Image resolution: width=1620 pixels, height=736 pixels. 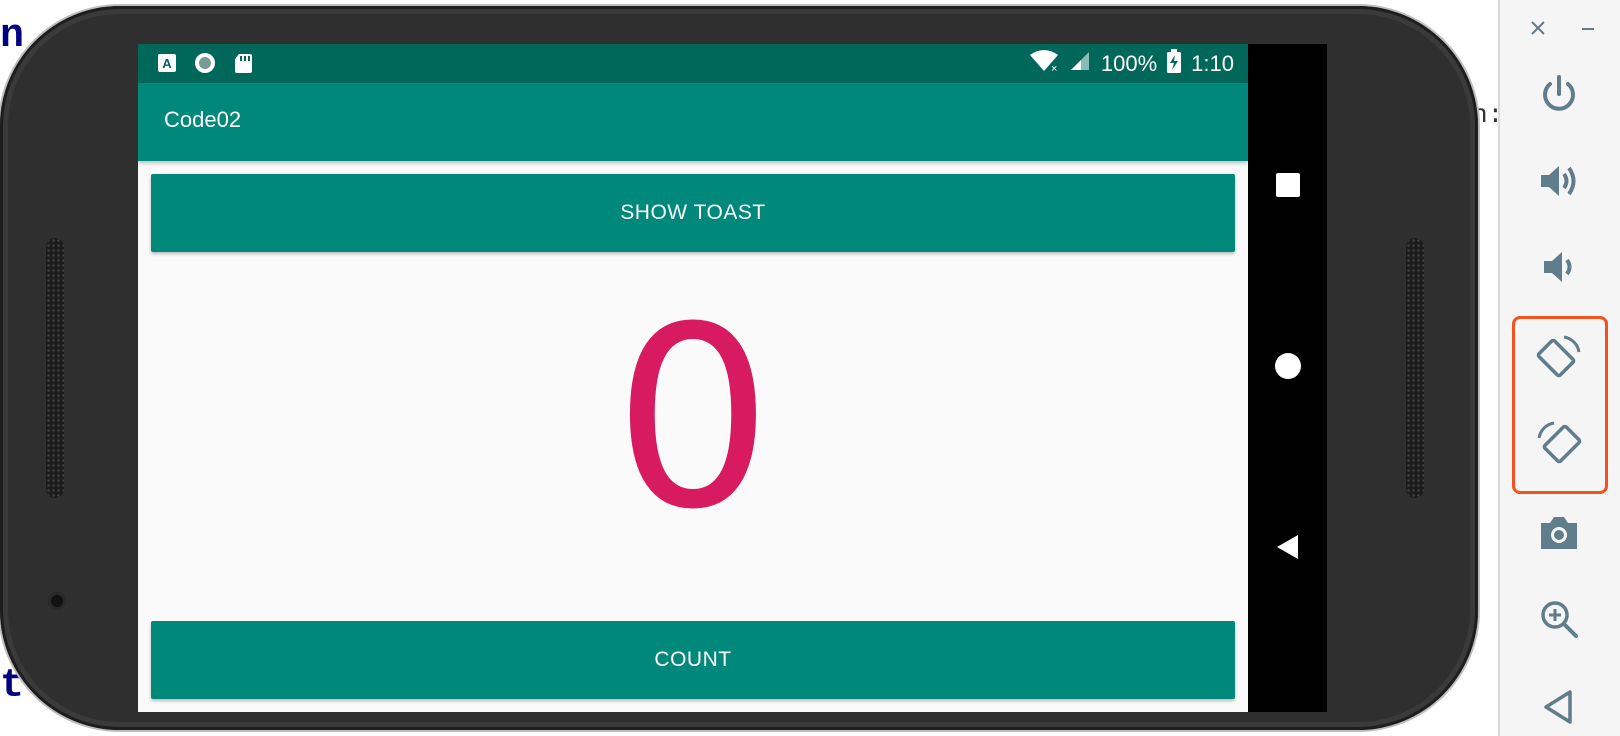 I want to click on count-button: COUNT, so click(x=693, y=660).